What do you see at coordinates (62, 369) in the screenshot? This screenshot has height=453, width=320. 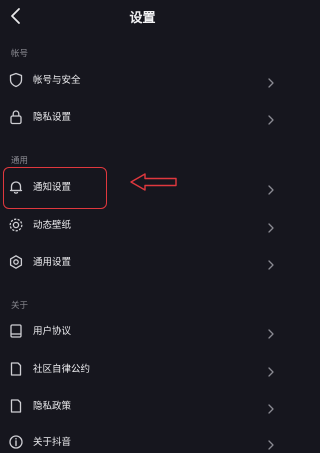 I see `row-label: 社区自律公约` at bounding box center [62, 369].